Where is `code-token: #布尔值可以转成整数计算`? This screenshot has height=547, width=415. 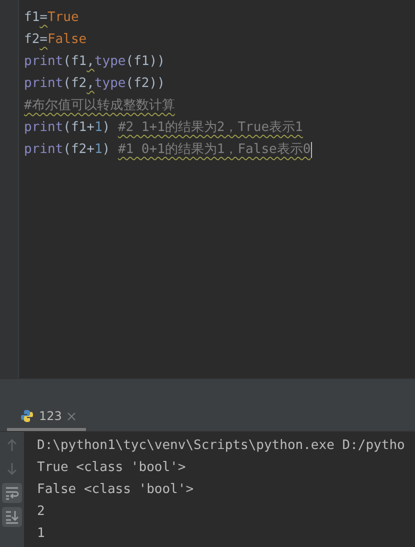 code-token: #布尔值可以转成整数计算 is located at coordinates (99, 106).